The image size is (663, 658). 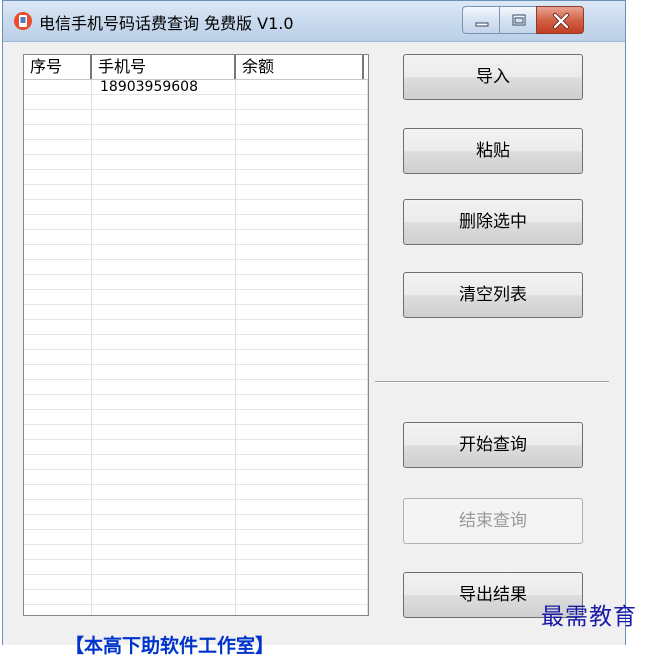 What do you see at coordinates (58, 67) in the screenshot?
I see `column-header-index: 序号` at bounding box center [58, 67].